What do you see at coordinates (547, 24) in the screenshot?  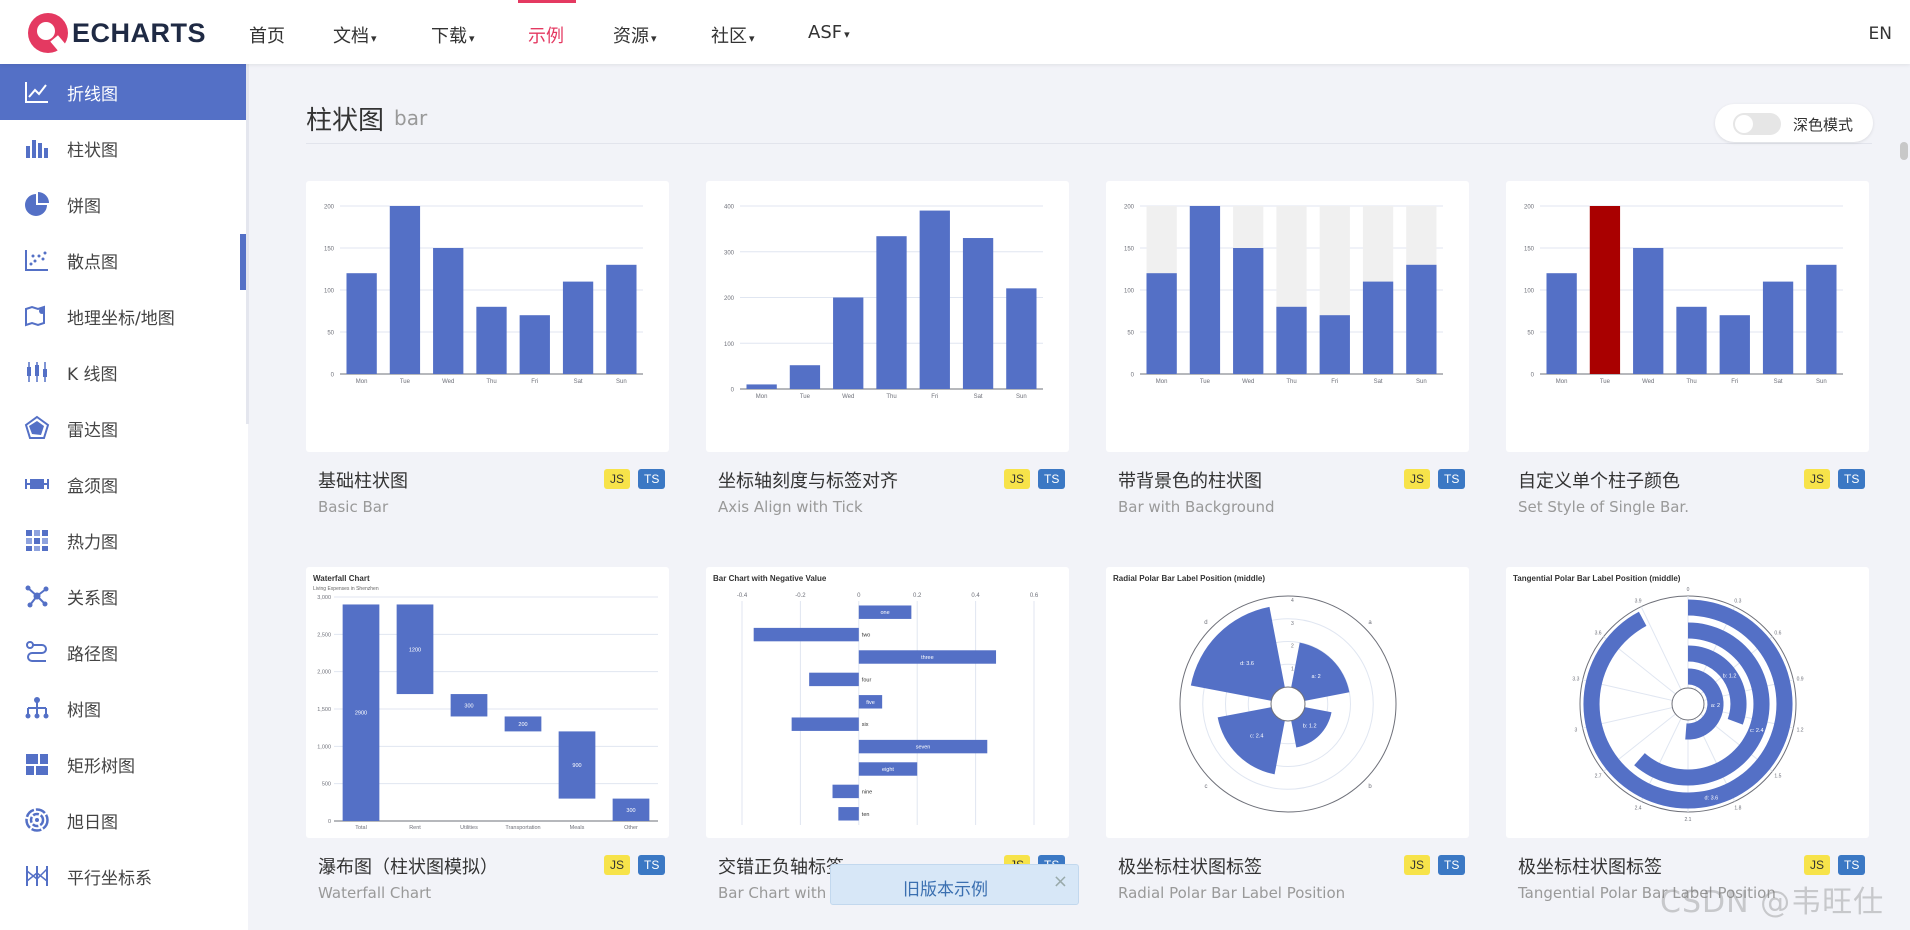 I see `nav-item-examples: 示例` at bounding box center [547, 24].